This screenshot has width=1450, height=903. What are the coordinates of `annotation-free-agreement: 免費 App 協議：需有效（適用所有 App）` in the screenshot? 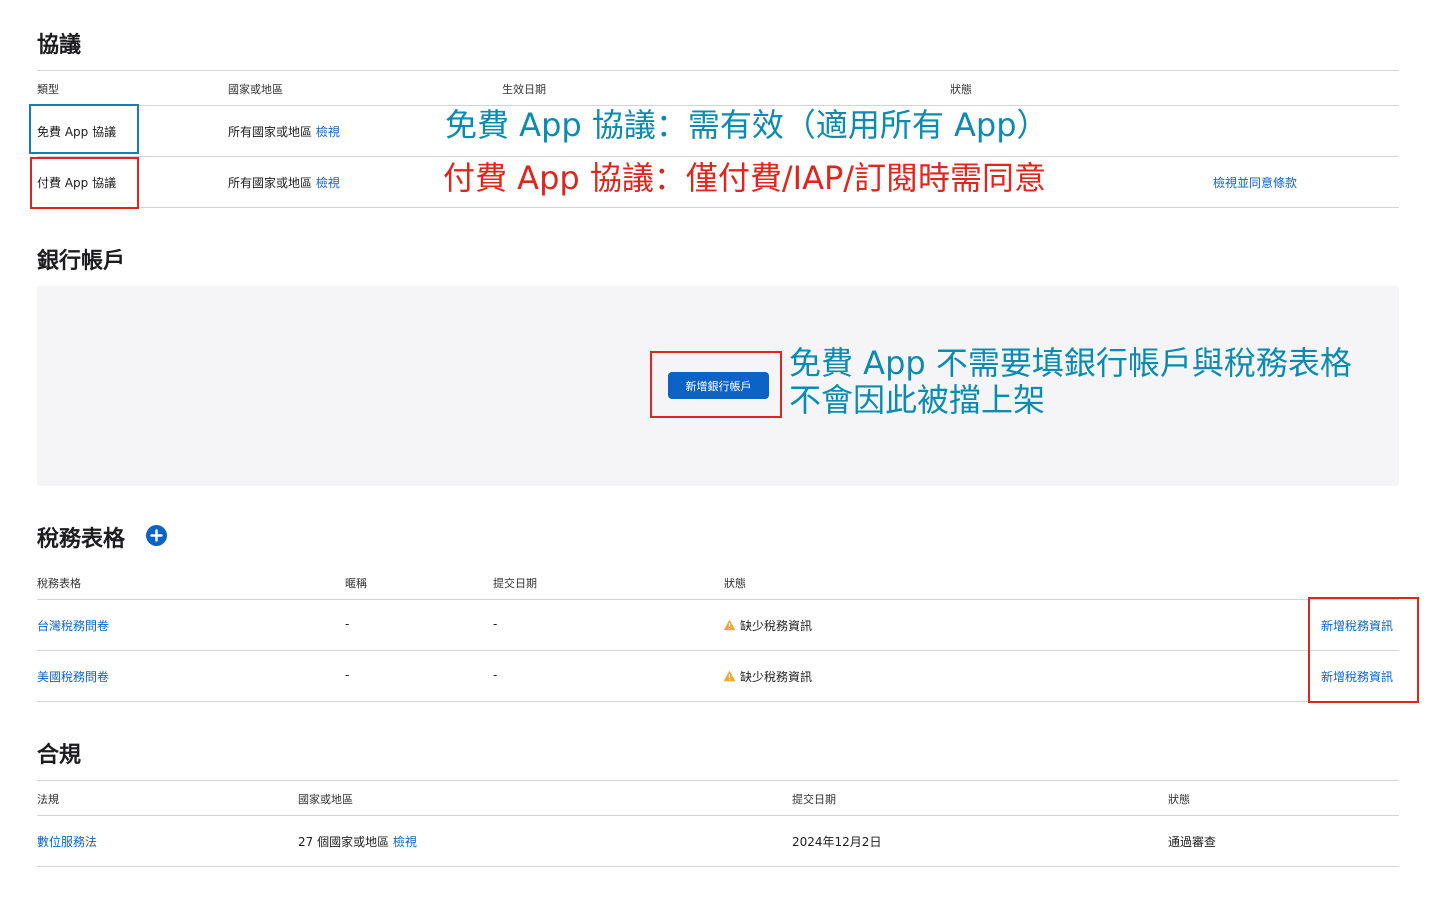 It's located at (747, 125).